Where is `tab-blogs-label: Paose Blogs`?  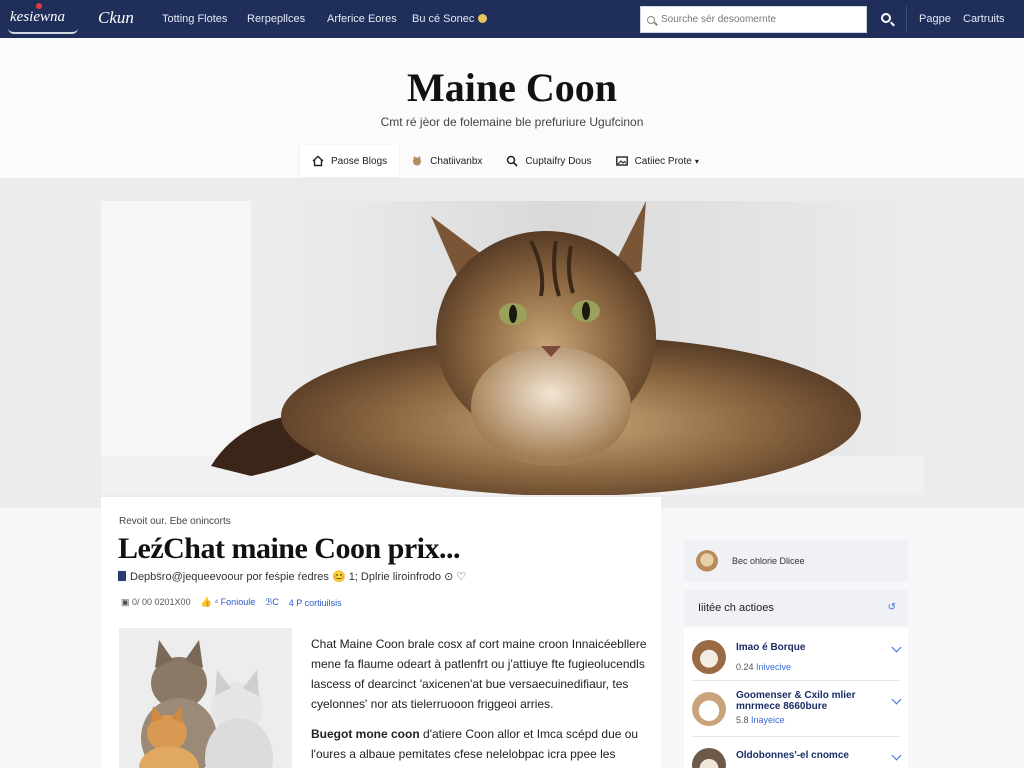
tab-blogs-label: Paose Blogs is located at coordinates (359, 161).